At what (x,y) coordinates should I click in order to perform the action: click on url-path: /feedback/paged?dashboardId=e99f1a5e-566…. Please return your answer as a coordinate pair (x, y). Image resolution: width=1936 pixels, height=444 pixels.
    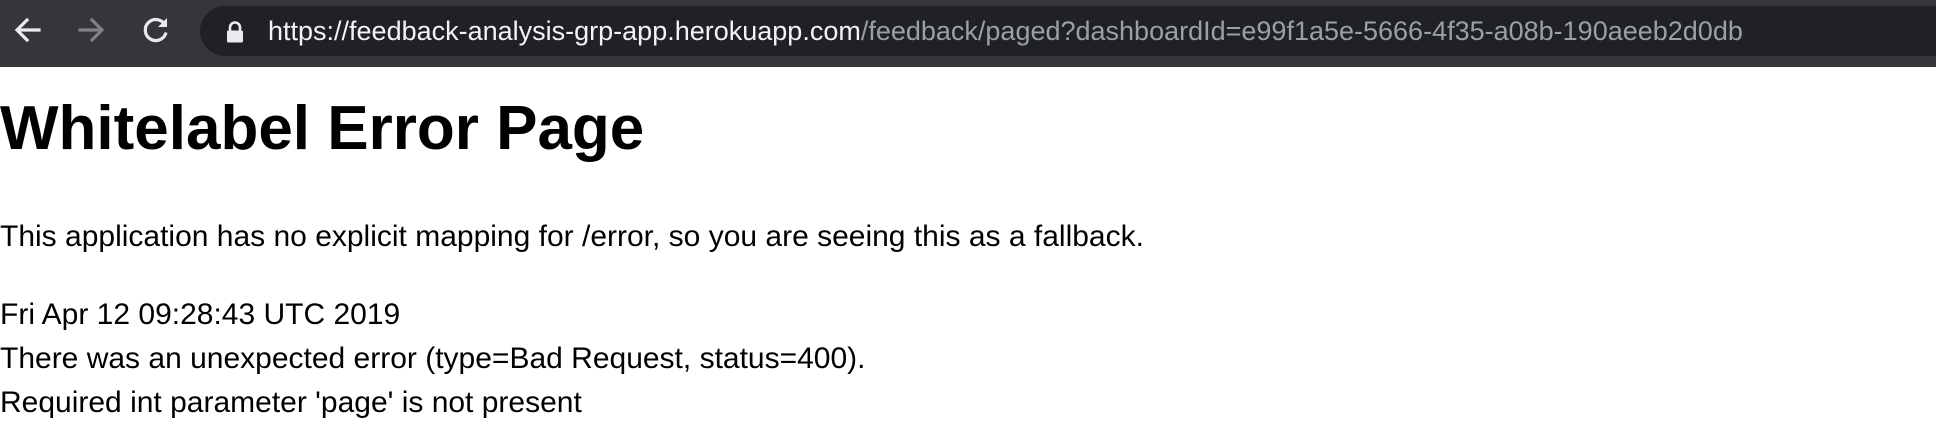
    Looking at the image, I should click on (1301, 31).